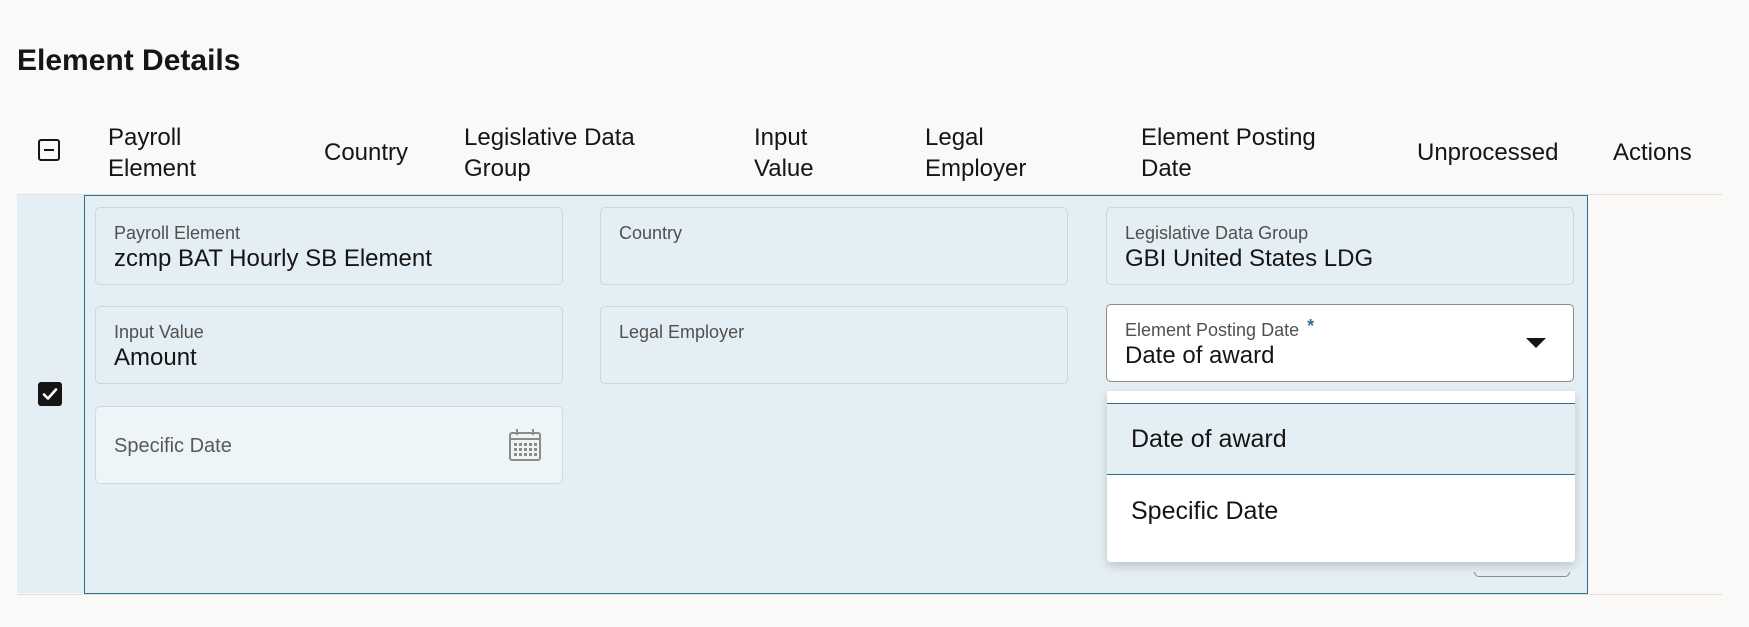  Describe the element at coordinates (329, 445) in the screenshot. I see `specific-date-field: Specific Date` at that location.